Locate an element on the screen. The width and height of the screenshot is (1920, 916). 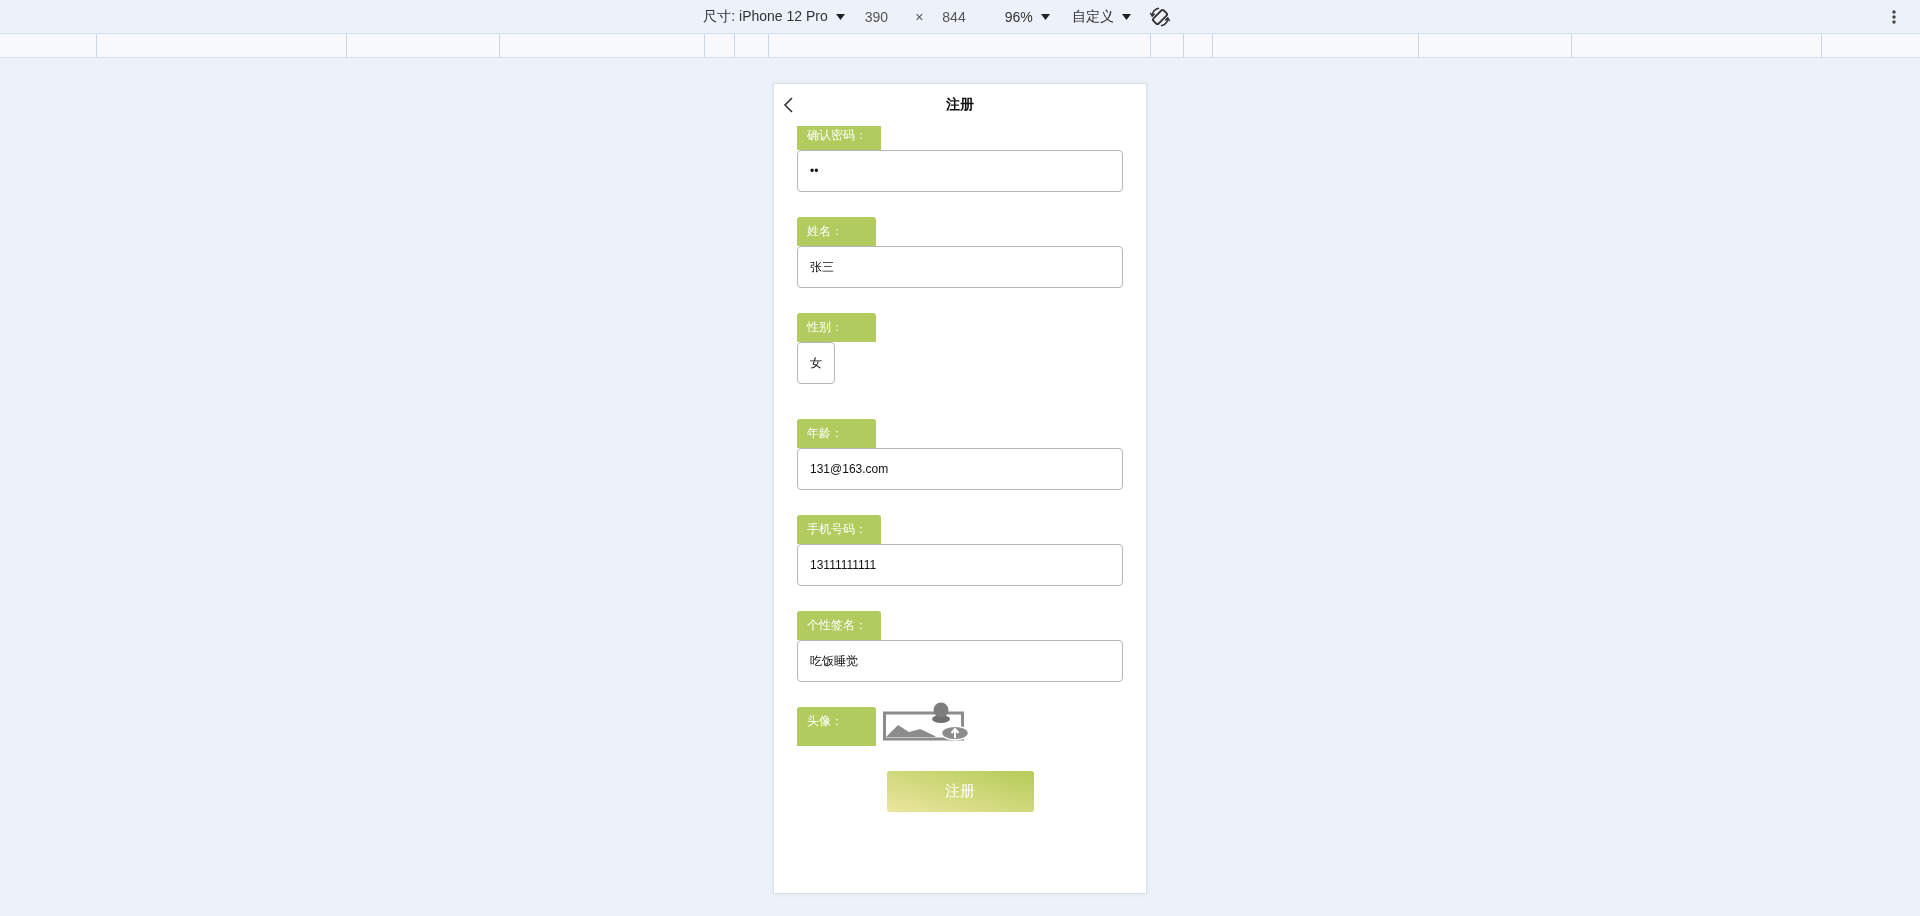
input-field: 13111111111 is located at coordinates (960, 565).